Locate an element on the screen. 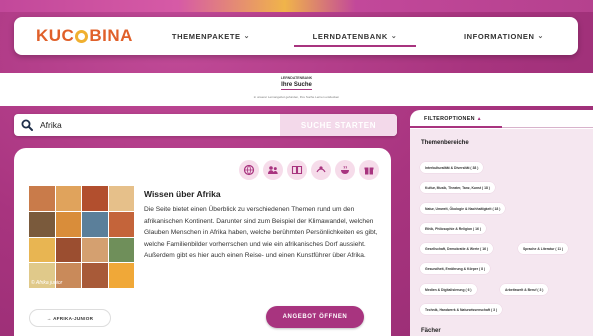 The image size is (593, 336). people-icon is located at coordinates (273, 170).